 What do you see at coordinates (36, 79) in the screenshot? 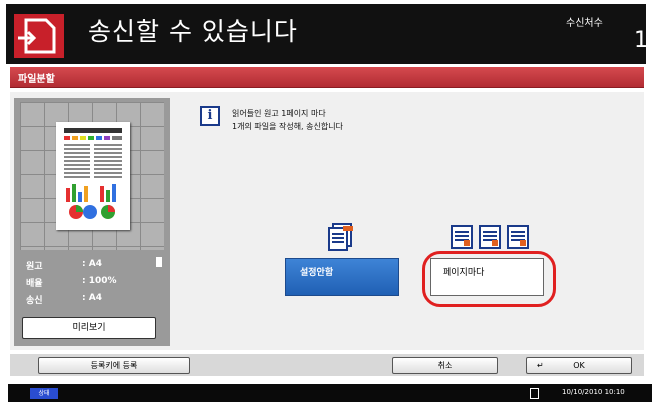
I see `function-title: 파일분할` at bounding box center [36, 79].